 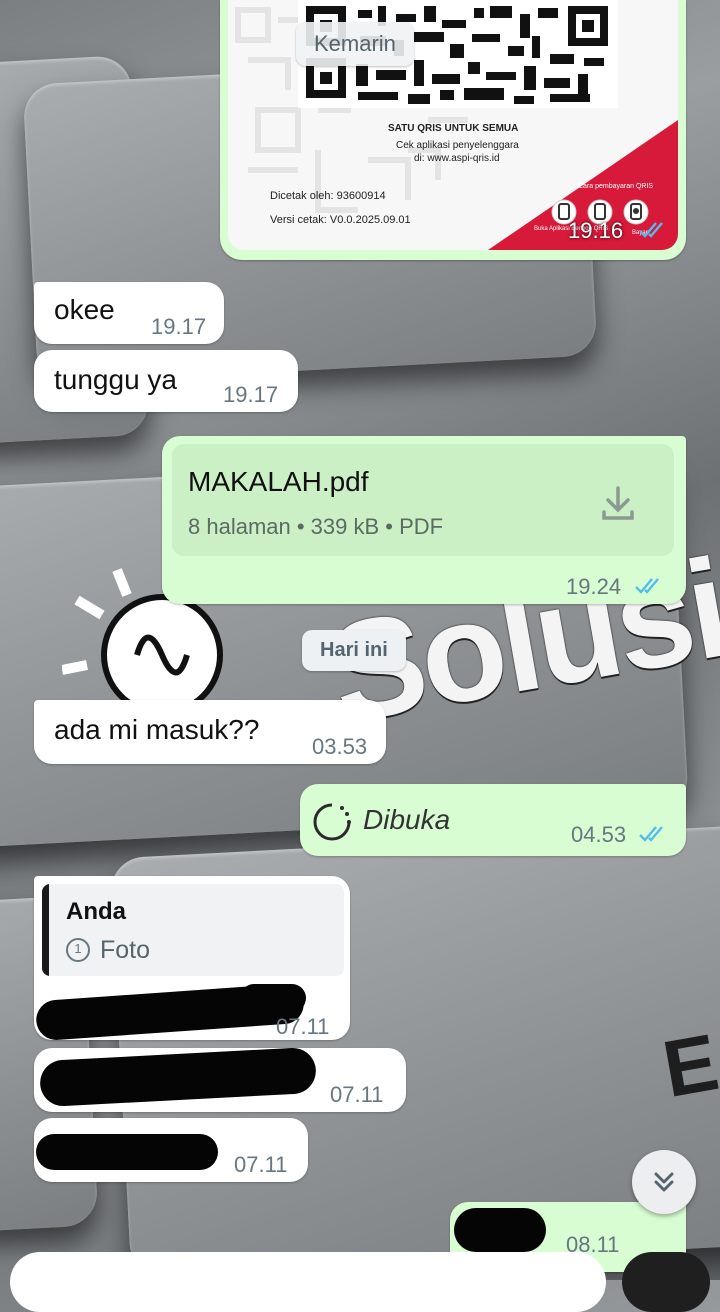 I want to click on qris-check-app: Cek aplikasi penyelenggara, so click(x=457, y=145).